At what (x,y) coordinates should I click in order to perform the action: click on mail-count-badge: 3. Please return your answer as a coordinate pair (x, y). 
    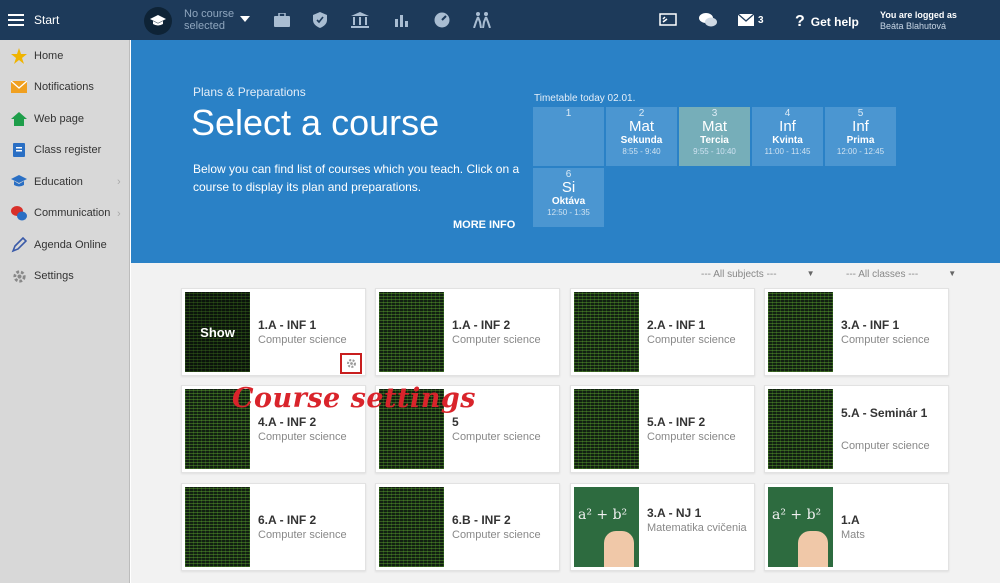
    Looking at the image, I should click on (761, 20).